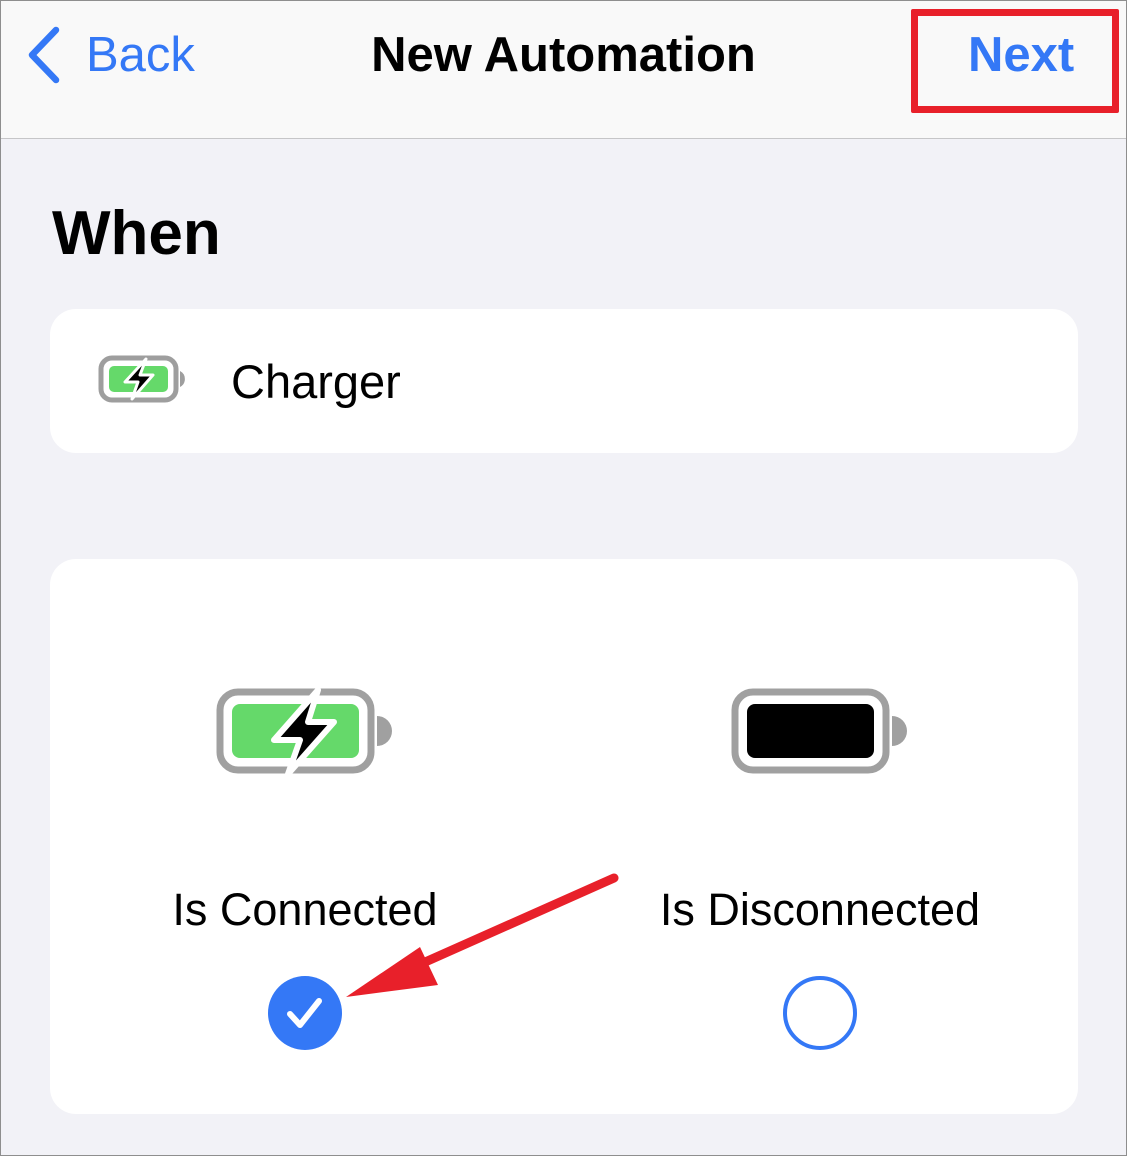  Describe the element at coordinates (820, 1013) in the screenshot. I see `radio-disconnected` at that location.